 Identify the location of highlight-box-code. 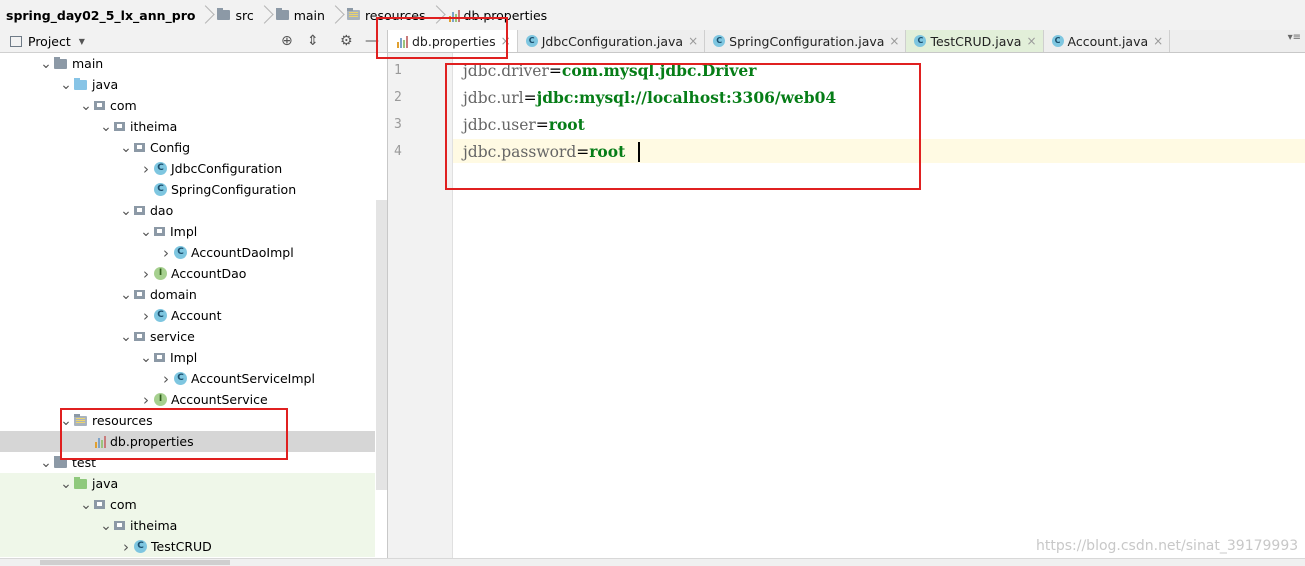
(683, 126).